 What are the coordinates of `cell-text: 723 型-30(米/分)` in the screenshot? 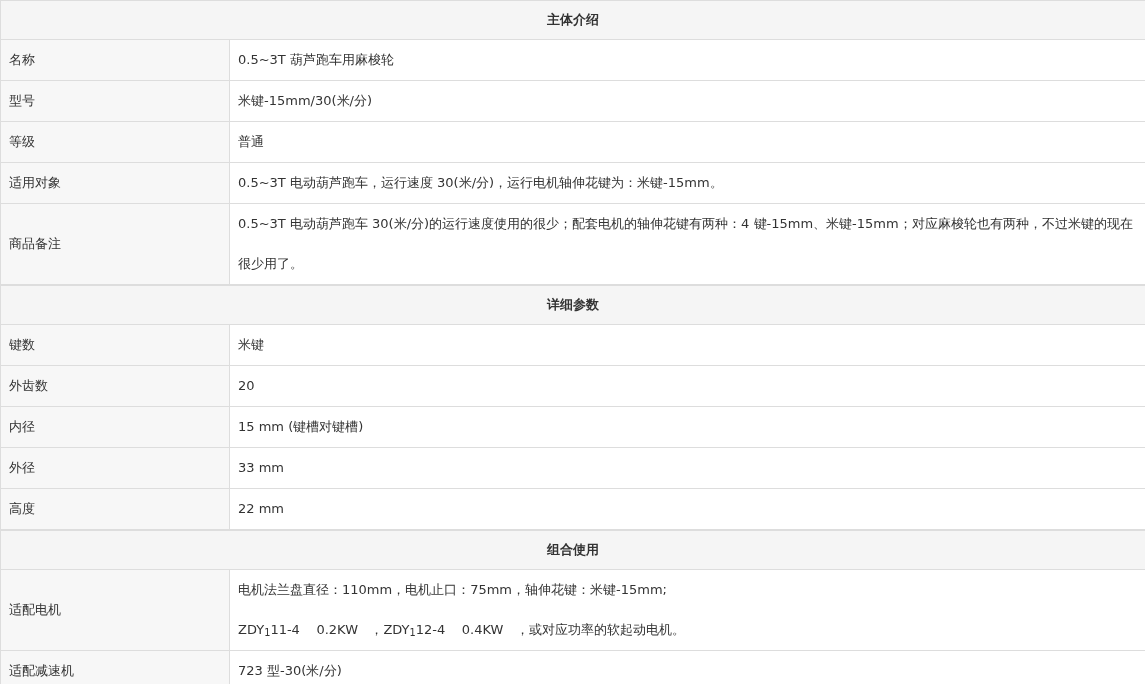 It's located at (290, 671).